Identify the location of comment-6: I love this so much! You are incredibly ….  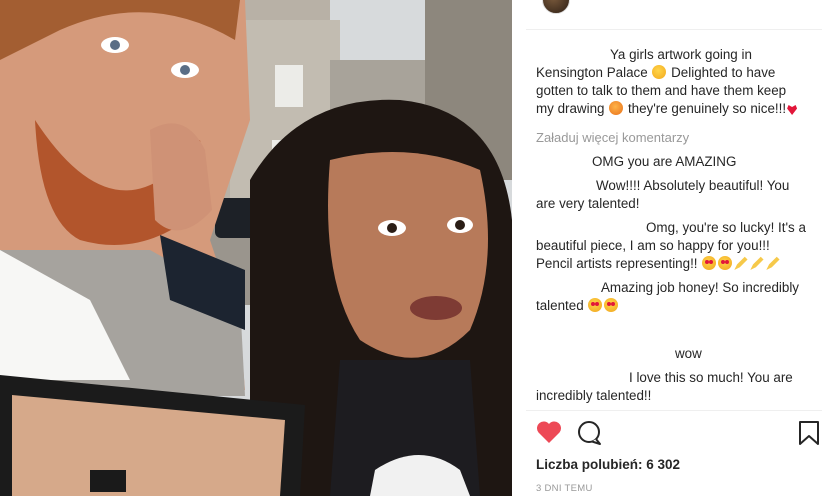
(671, 387).